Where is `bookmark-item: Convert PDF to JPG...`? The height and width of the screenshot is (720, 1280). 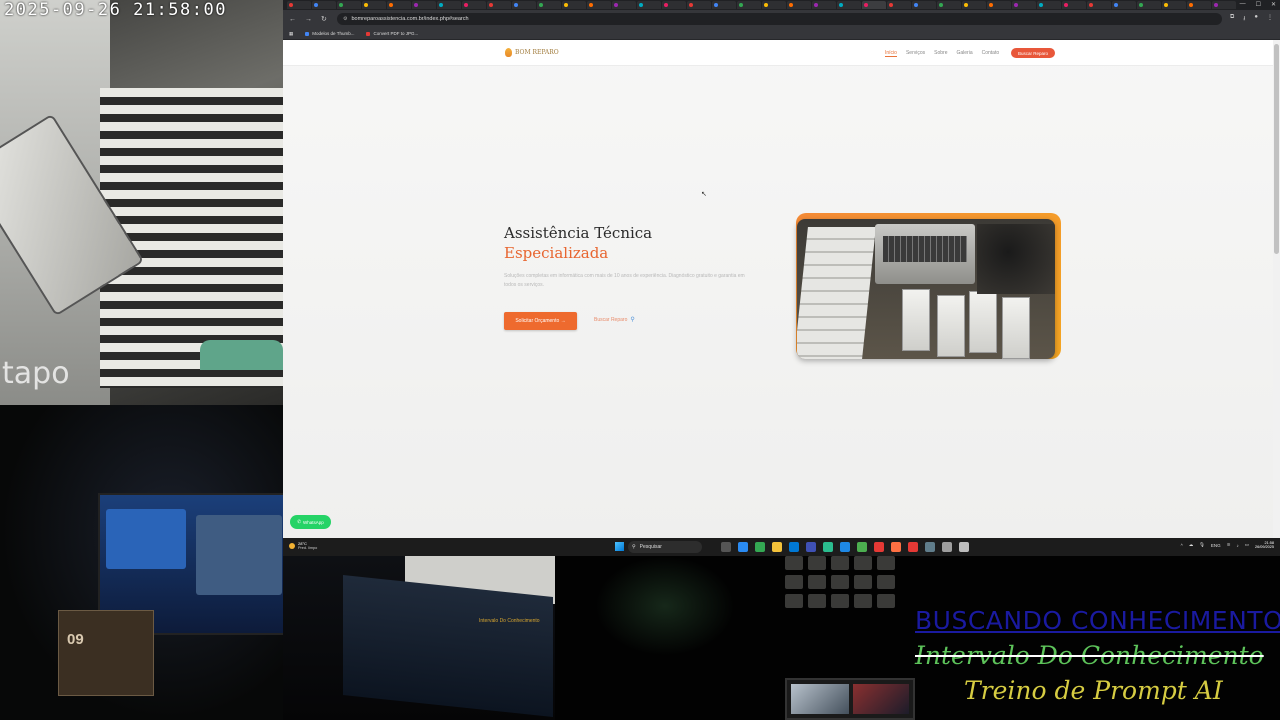
bookmark-item: Convert PDF to JPG... is located at coordinates (392, 33).